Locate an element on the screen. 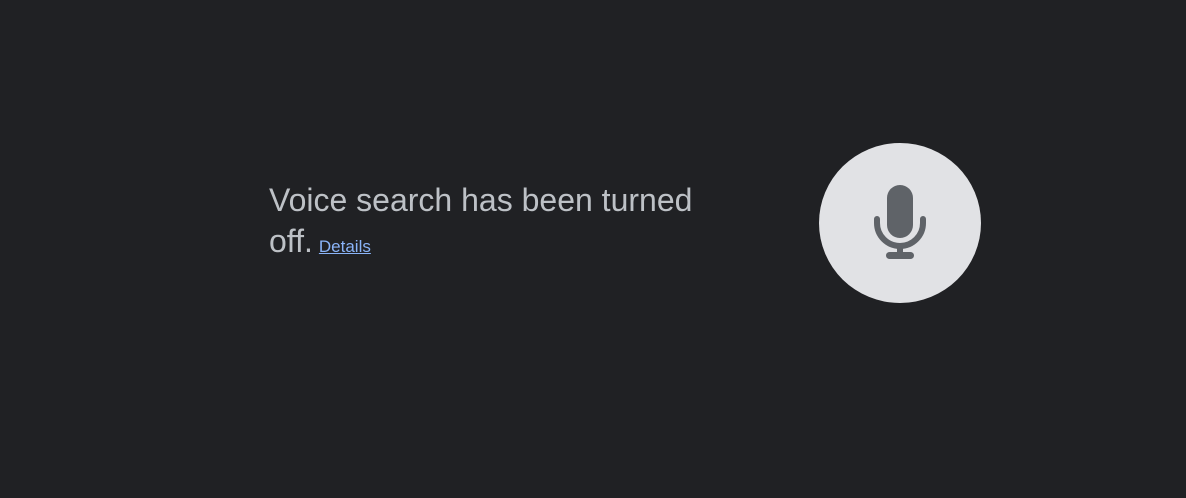  microphone-button is located at coordinates (900, 223).